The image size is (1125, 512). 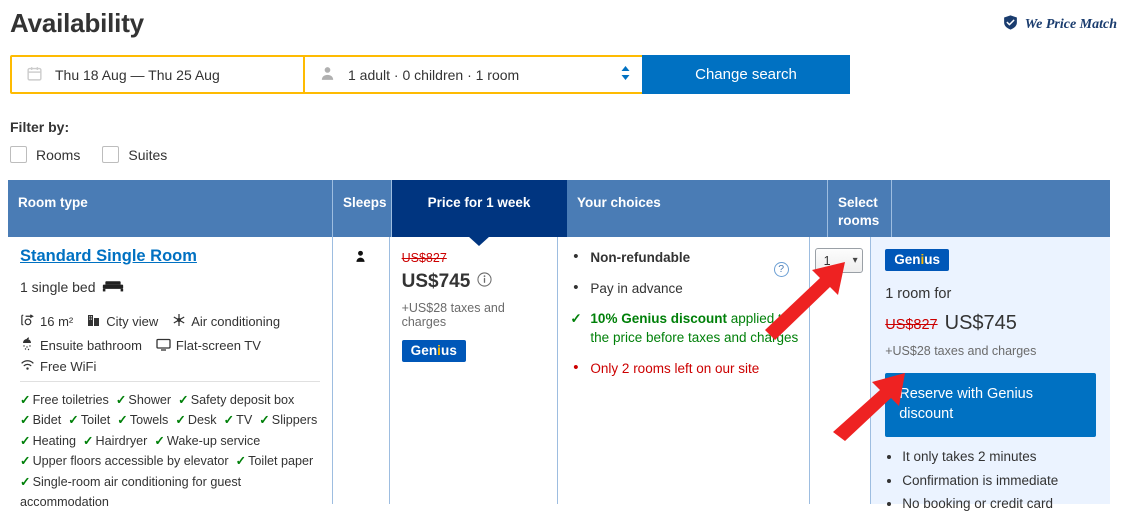 What do you see at coordinates (479, 202) in the screenshot?
I see `column-header-price-label: Price for 1 week` at bounding box center [479, 202].